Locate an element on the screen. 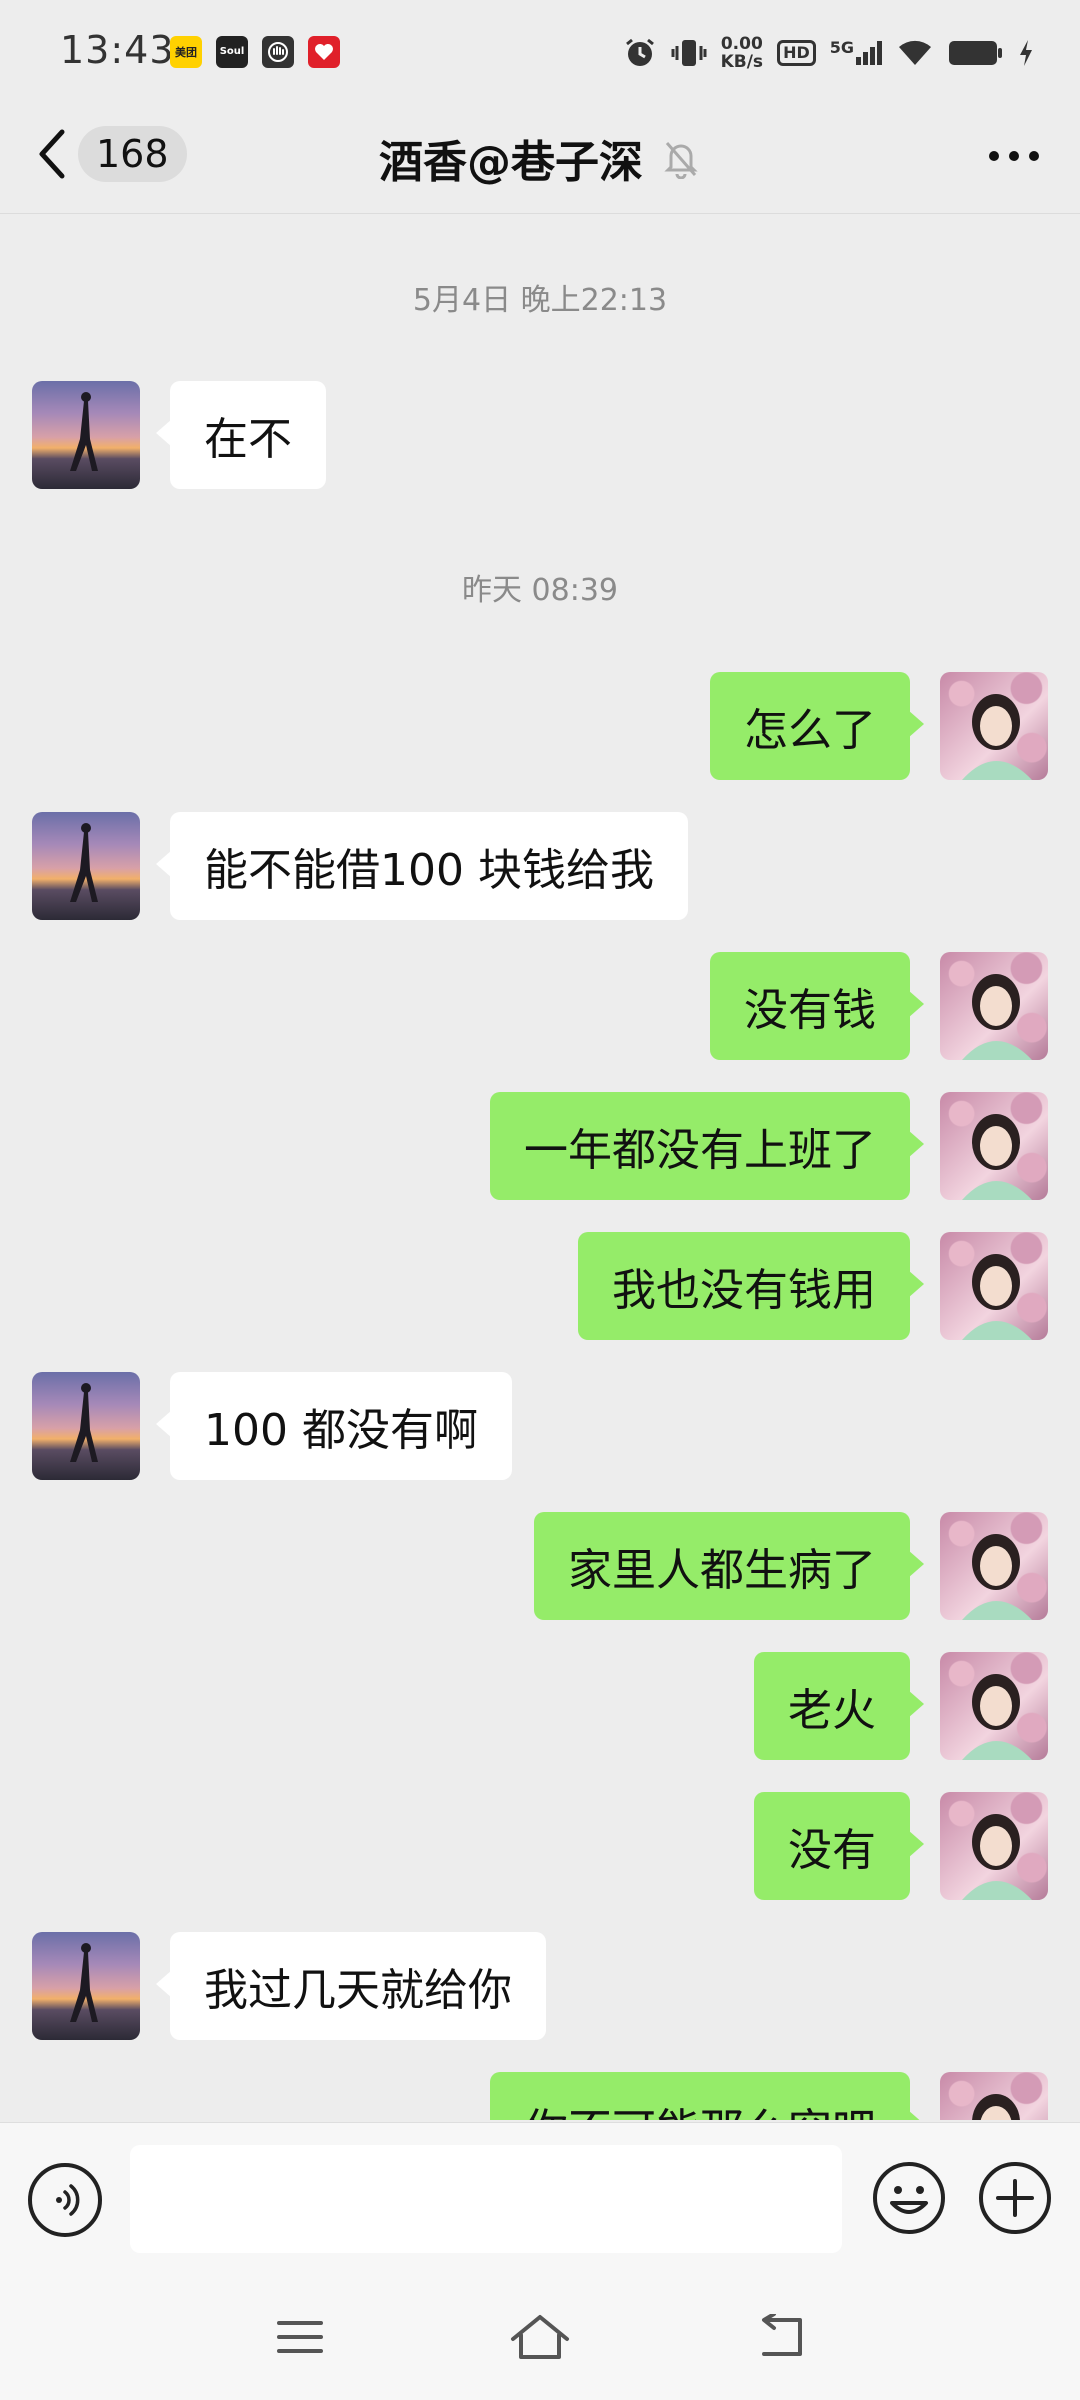 Image resolution: width=1080 pixels, height=2400 pixels. back-icon is located at coordinates (782, 2335).